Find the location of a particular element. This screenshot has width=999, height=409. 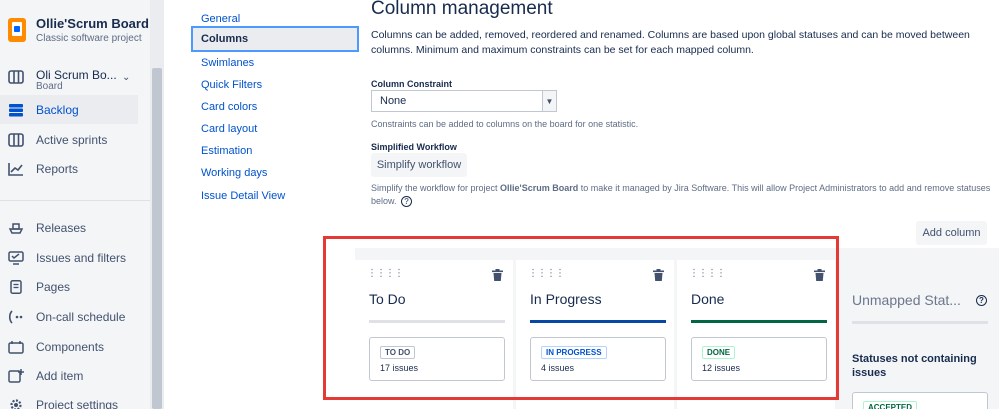

column-card: ⋮⋮⋮⋮ To Do TO DO 17 issues is located at coordinates (434, 334).